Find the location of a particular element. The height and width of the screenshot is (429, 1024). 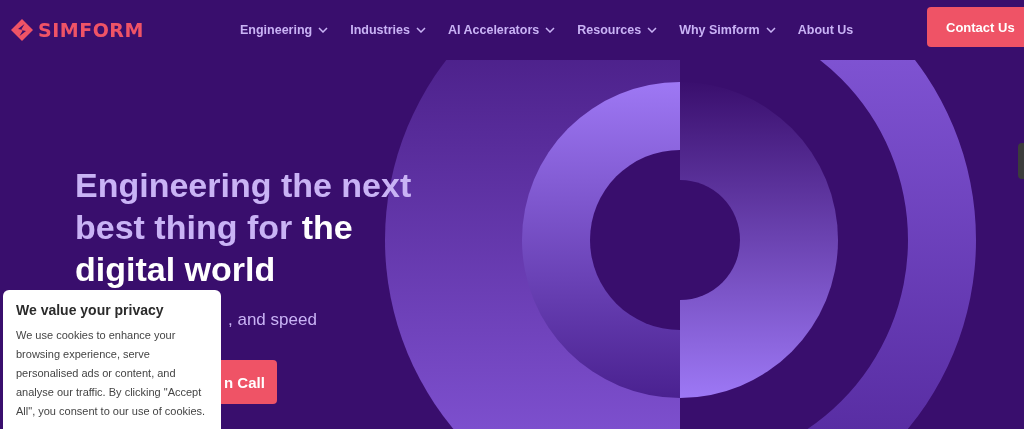

nav-link: Industries is located at coordinates (388, 30).